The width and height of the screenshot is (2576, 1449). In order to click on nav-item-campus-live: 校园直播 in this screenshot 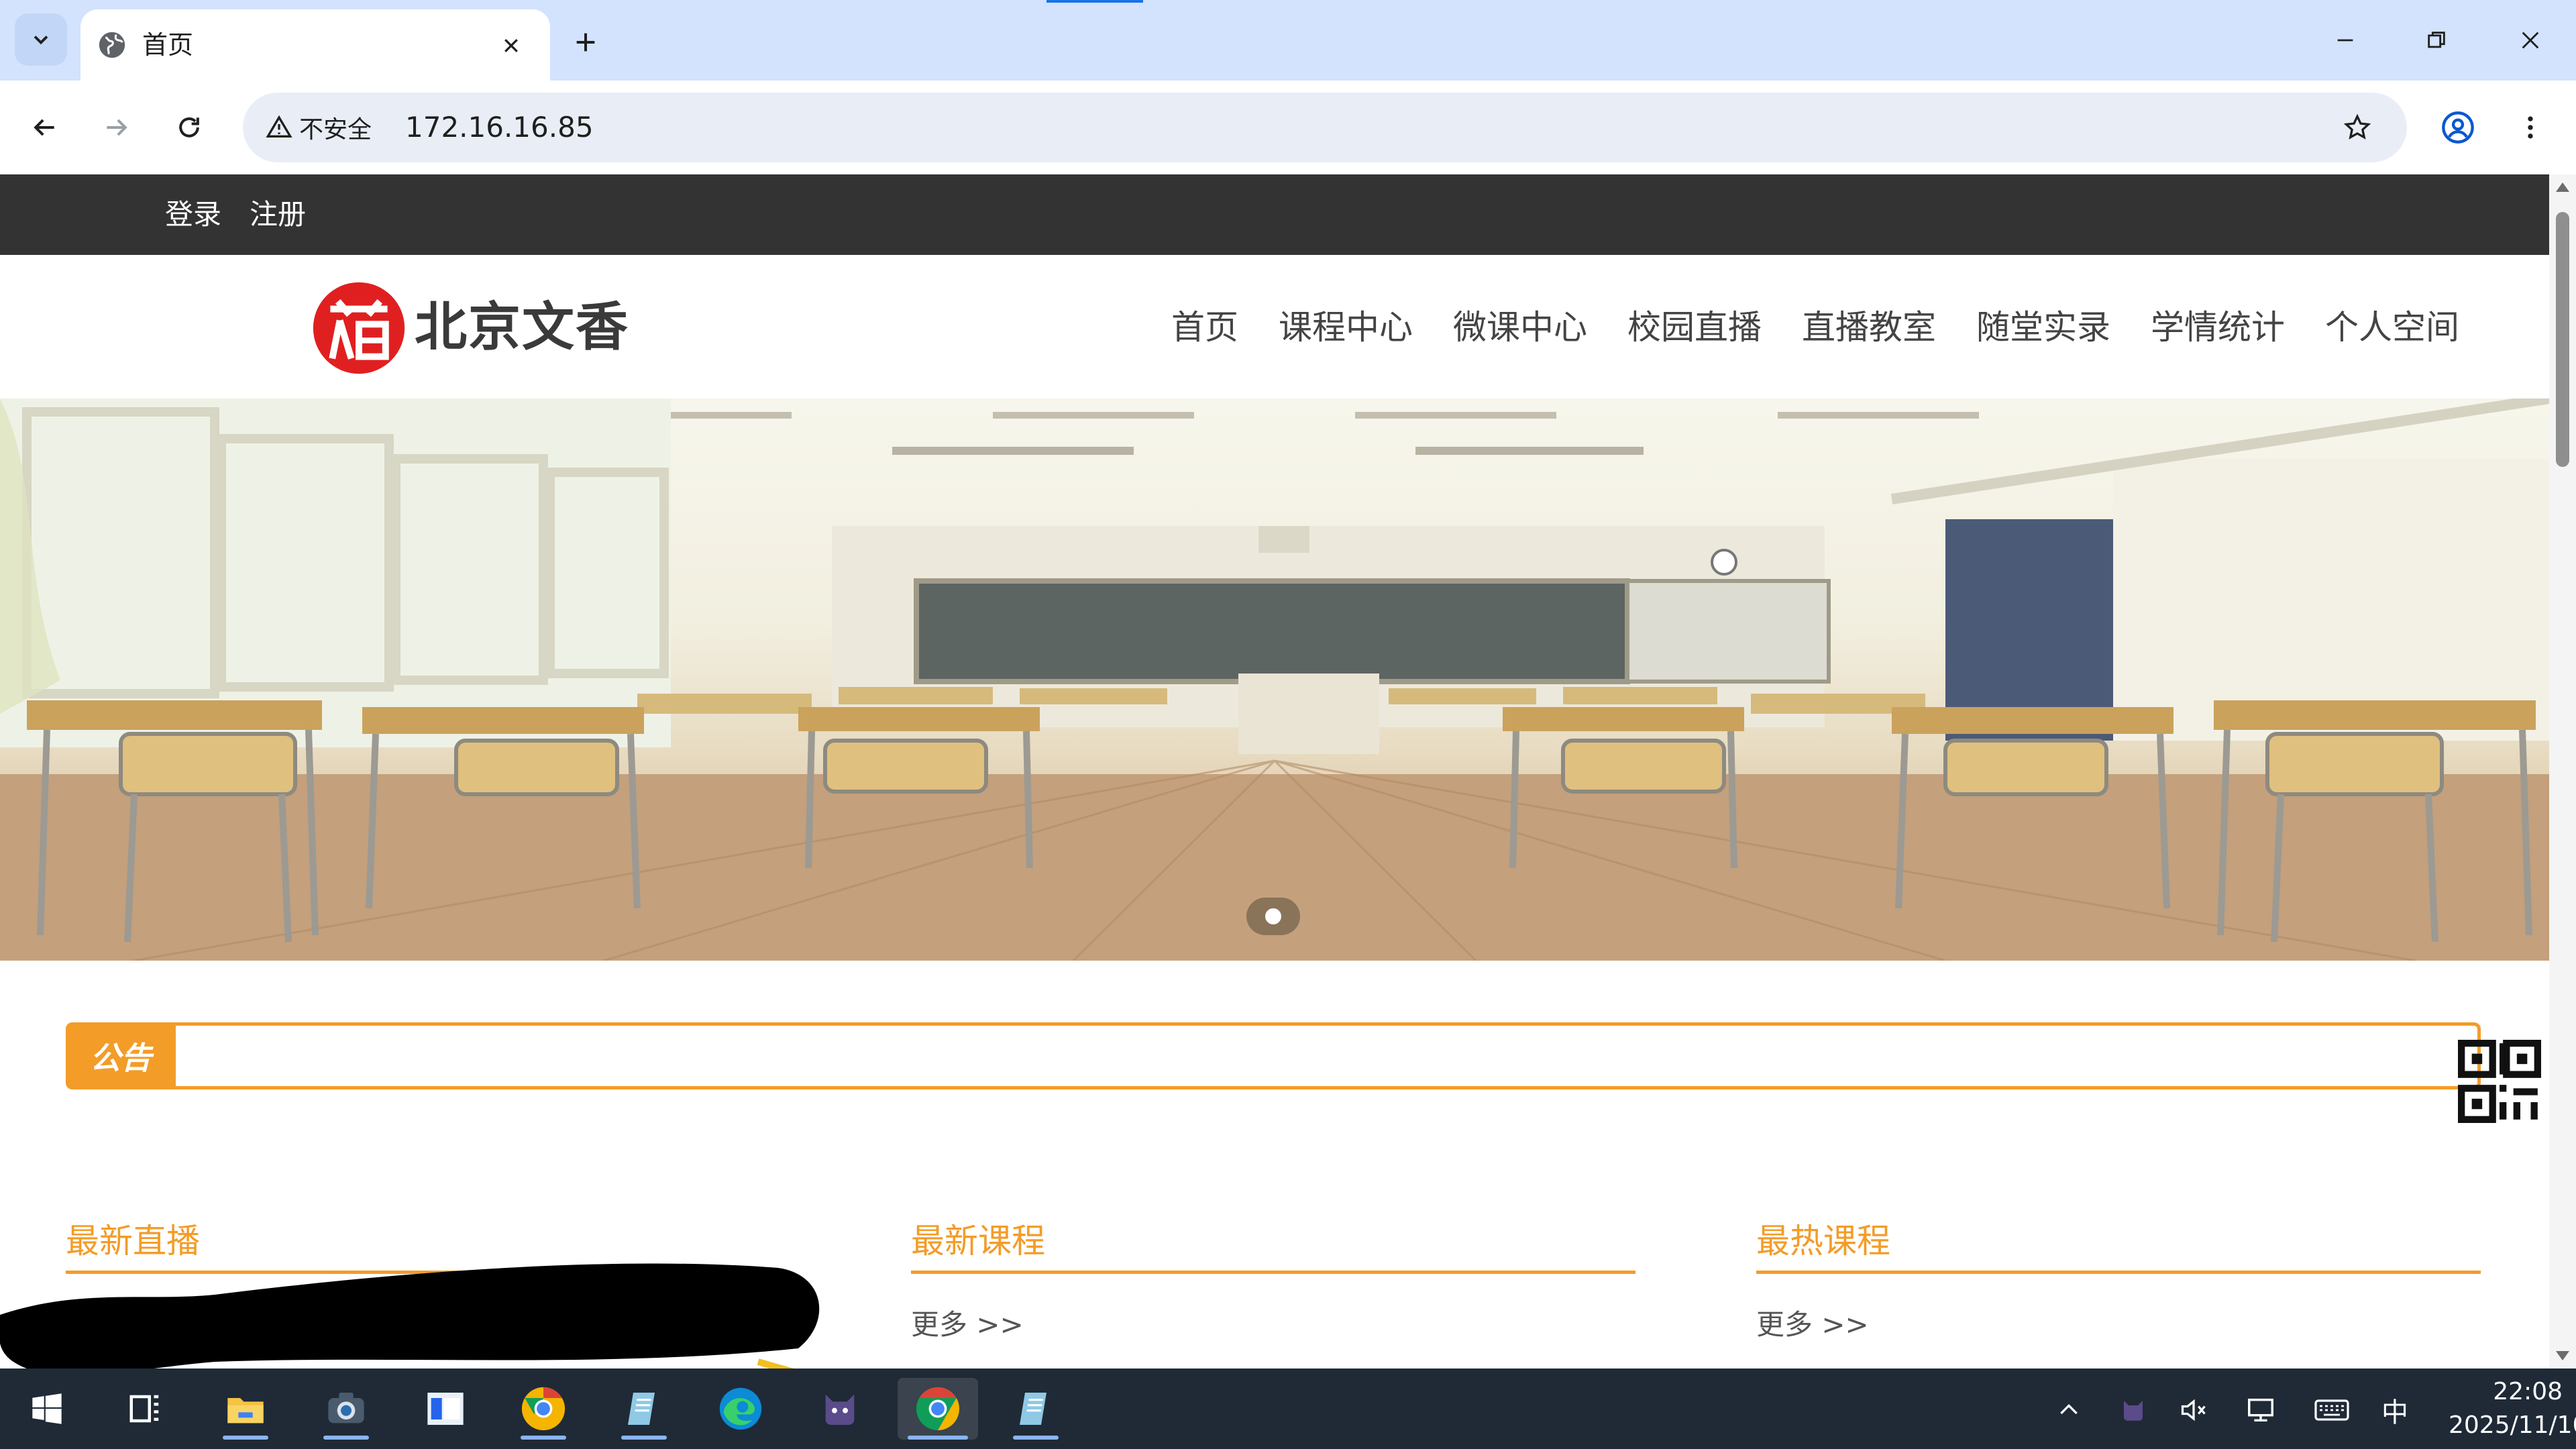, I will do `click(1694, 327)`.